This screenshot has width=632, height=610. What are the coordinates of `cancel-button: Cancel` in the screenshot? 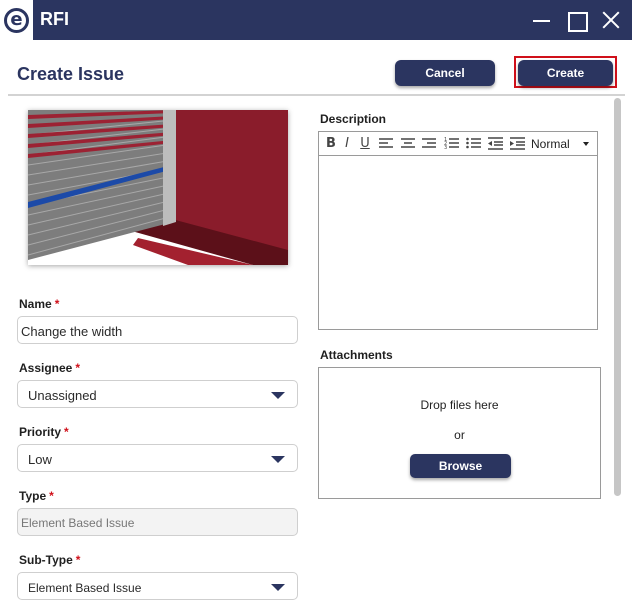 It's located at (445, 73).